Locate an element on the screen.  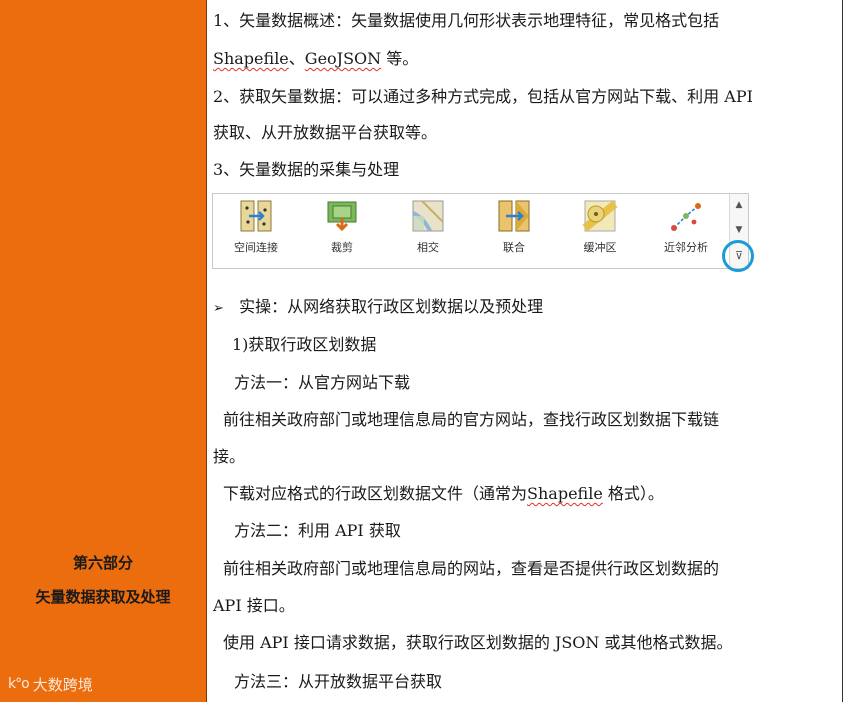
method-one-line3-head: 下载对应格式的行政区划数据文件（通常为 is located at coordinates (375, 493).